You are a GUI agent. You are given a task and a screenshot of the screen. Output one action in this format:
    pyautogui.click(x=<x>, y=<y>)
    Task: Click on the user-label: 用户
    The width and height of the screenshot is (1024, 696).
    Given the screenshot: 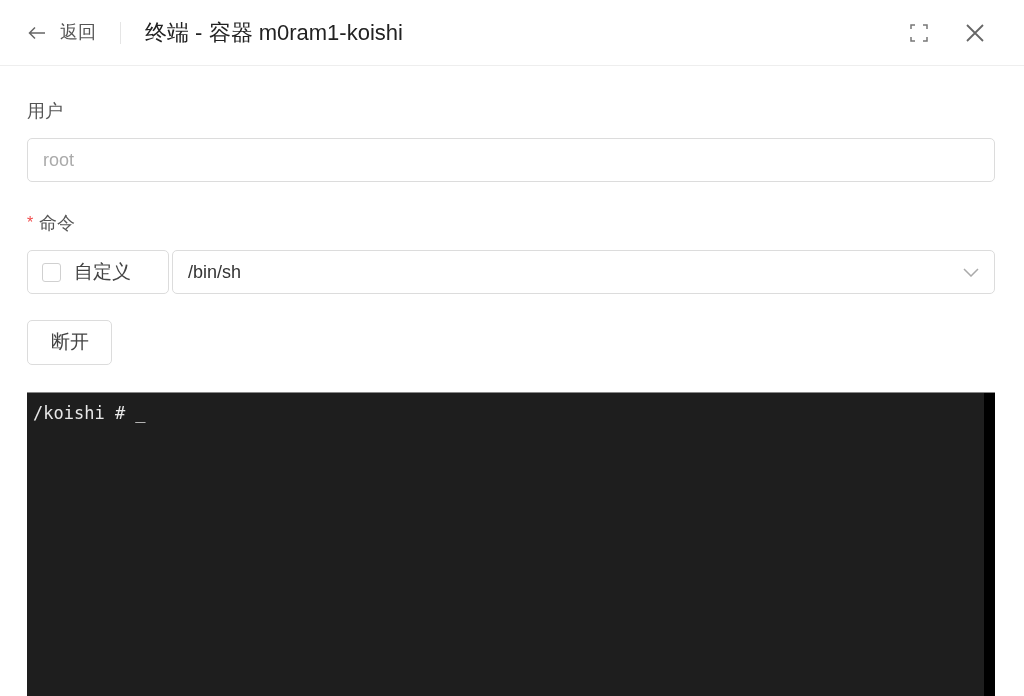 What is the action you would take?
    pyautogui.click(x=45, y=111)
    